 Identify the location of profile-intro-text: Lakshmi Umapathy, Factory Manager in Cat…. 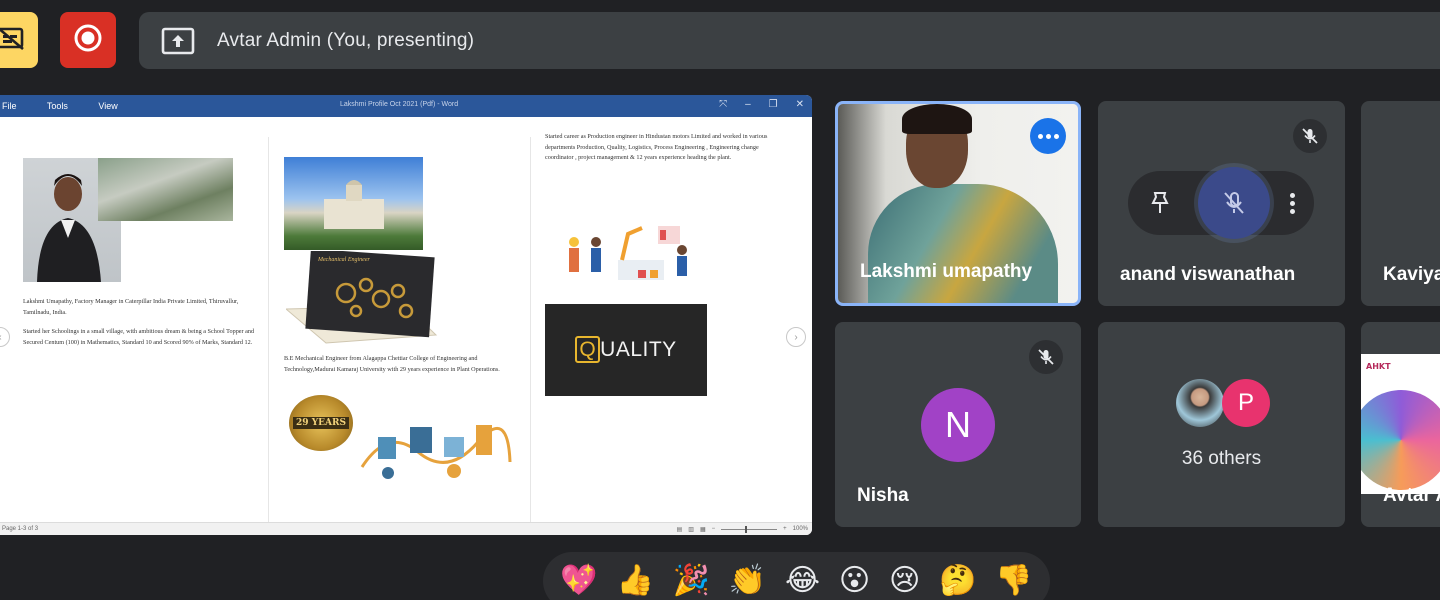
(131, 307).